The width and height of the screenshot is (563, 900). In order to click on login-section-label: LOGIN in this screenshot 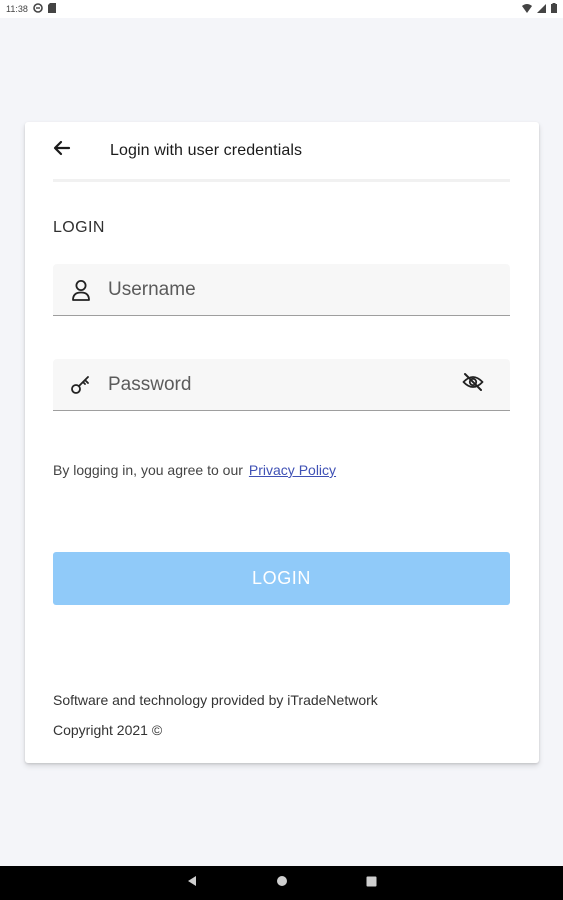, I will do `click(79, 227)`.